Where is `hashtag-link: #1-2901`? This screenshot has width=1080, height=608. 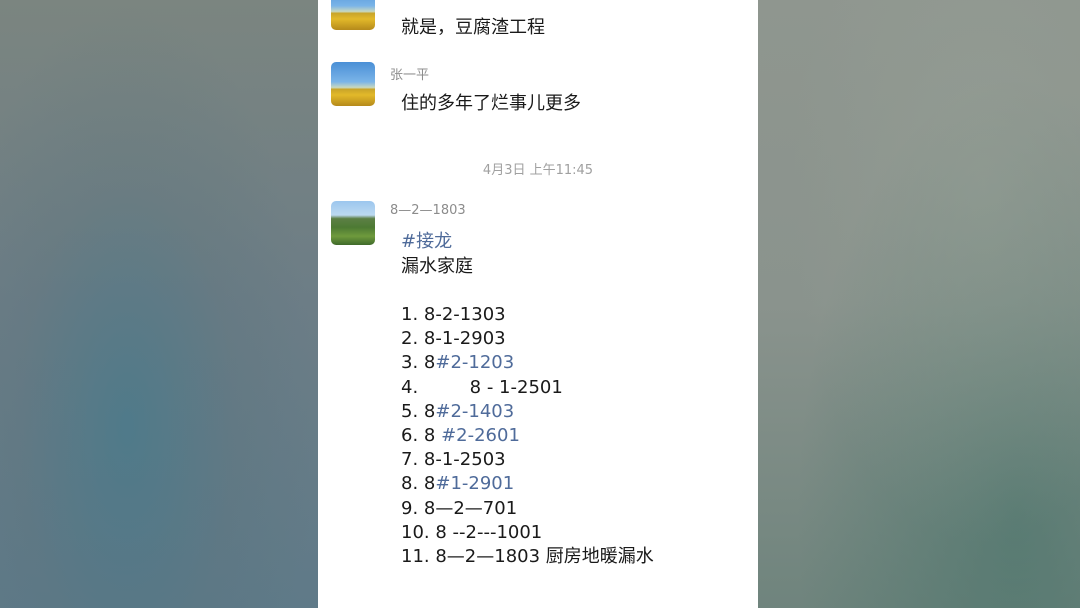
hashtag-link: #1-2901 is located at coordinates (474, 483).